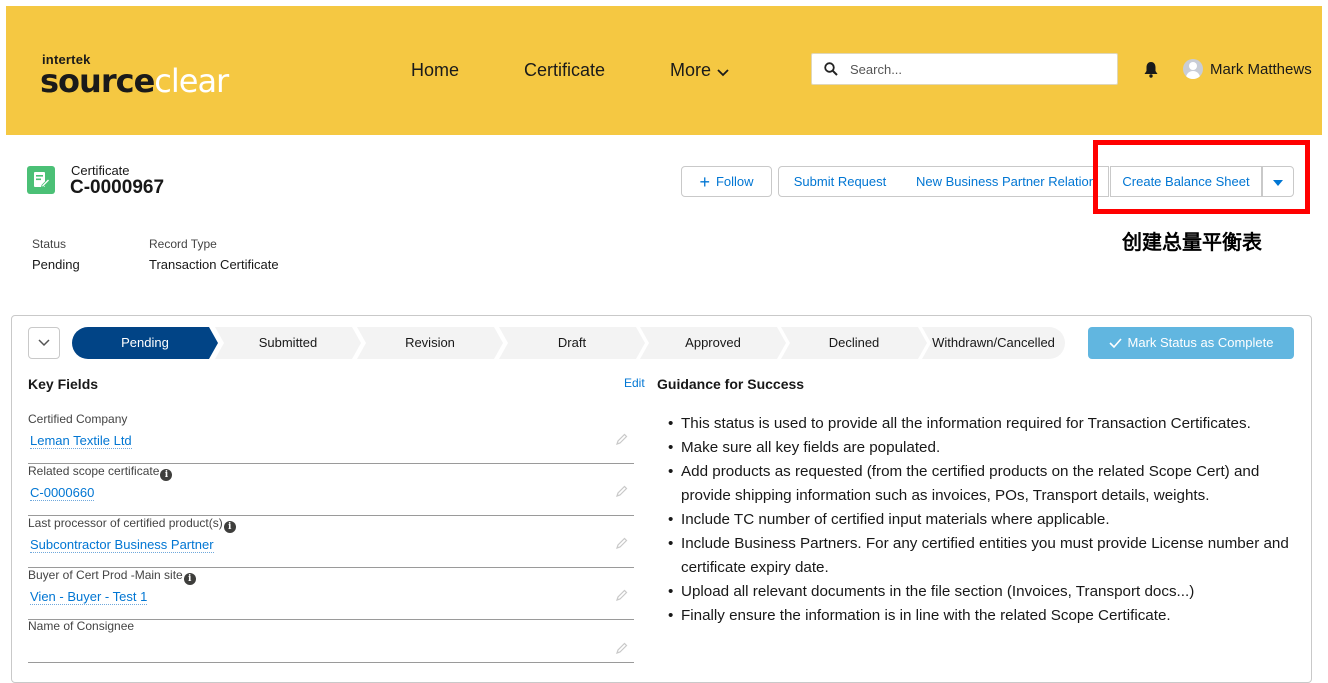 This screenshot has width=1328, height=683. I want to click on checkmark-icon, so click(1115, 344).